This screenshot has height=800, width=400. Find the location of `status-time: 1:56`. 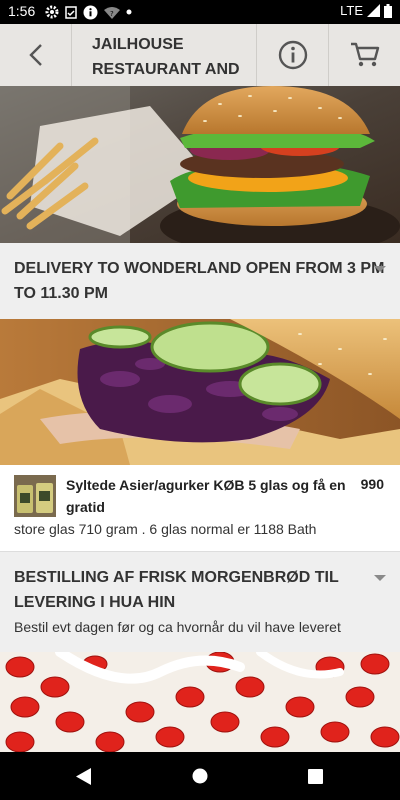

status-time: 1:56 is located at coordinates (22, 11).